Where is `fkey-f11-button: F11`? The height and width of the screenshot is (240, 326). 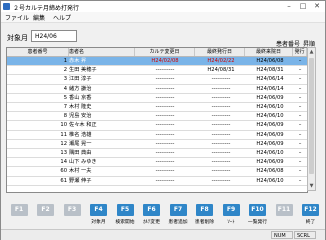 fkey-f11-button: F11 is located at coordinates (284, 210).